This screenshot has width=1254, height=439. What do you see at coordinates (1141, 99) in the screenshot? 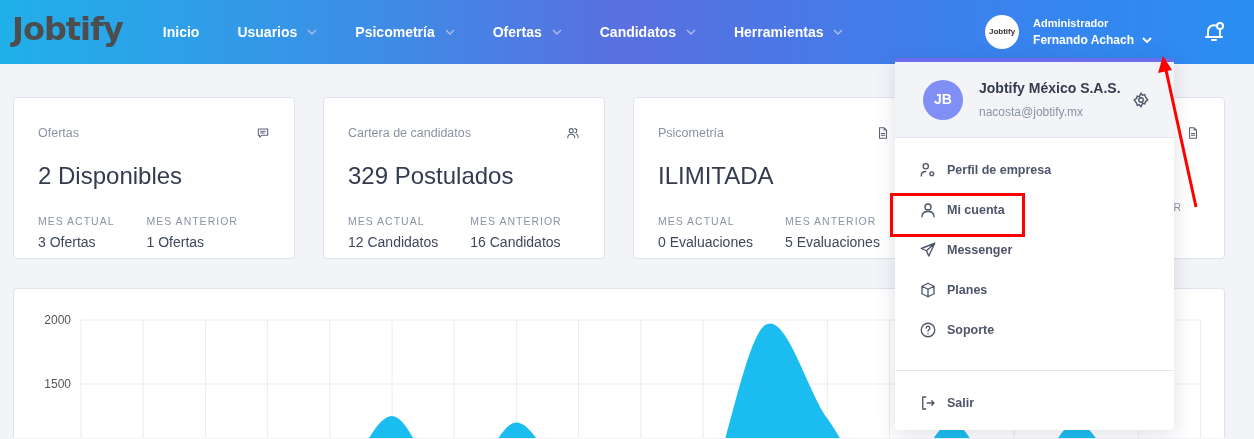
I see `settings-icon` at bounding box center [1141, 99].